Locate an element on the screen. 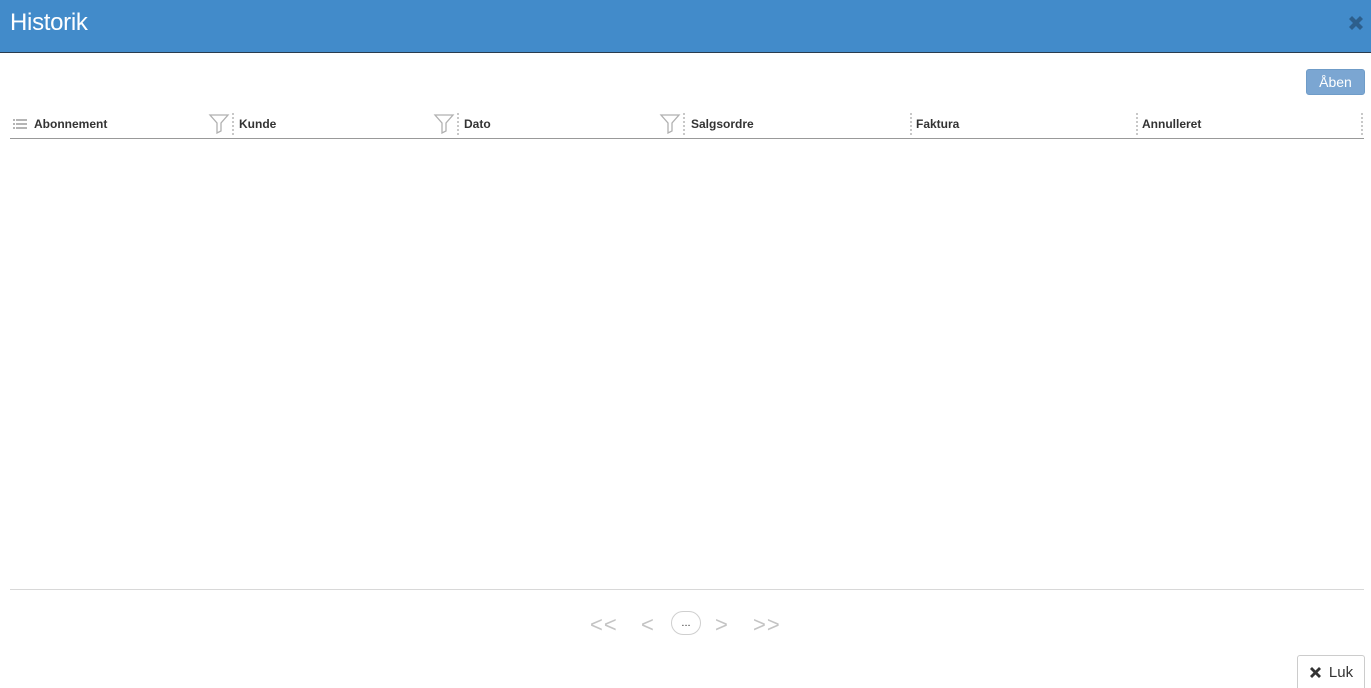 Image resolution: width=1371 pixels, height=688 pixels. column-label: Salgsordre is located at coordinates (722, 124).